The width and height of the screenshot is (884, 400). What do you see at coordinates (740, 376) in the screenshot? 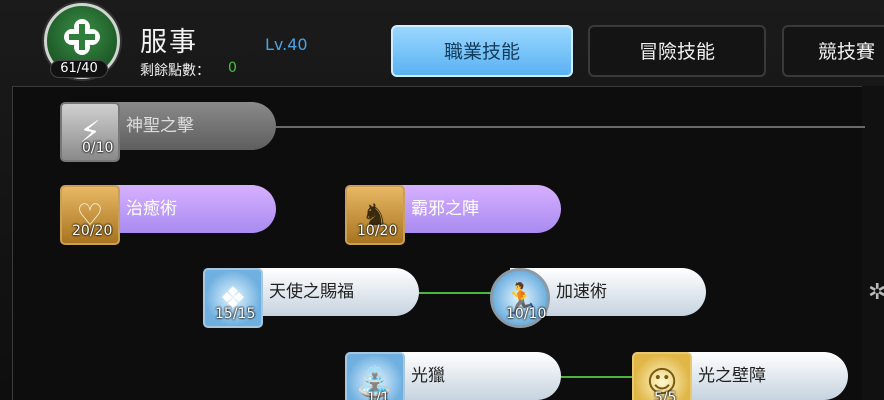
I see `skill-light-barrier: 光之壁障 ☺ 5/5` at bounding box center [740, 376].